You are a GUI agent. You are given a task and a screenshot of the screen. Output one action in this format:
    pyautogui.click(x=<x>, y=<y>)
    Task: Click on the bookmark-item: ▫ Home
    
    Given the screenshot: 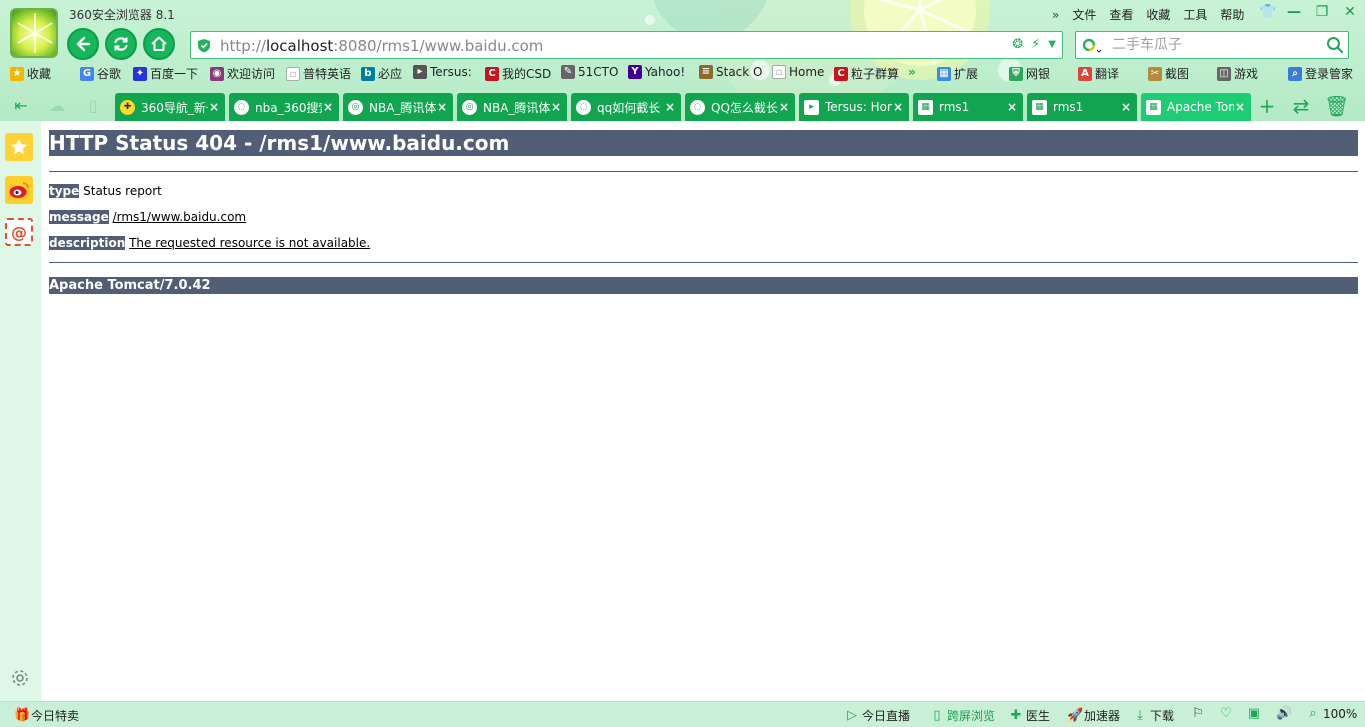 What is the action you would take?
    pyautogui.click(x=798, y=72)
    